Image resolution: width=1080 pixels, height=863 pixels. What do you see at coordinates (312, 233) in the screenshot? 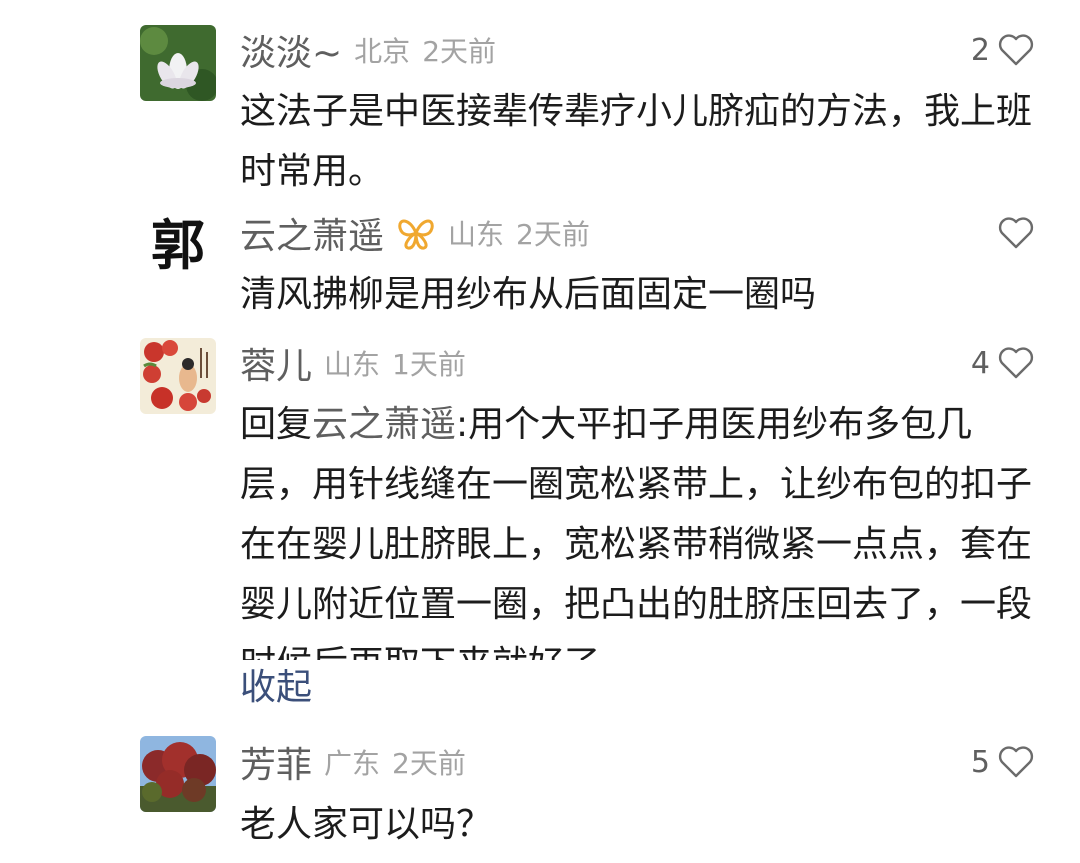
I see `user-name: 云之萧遥` at bounding box center [312, 233].